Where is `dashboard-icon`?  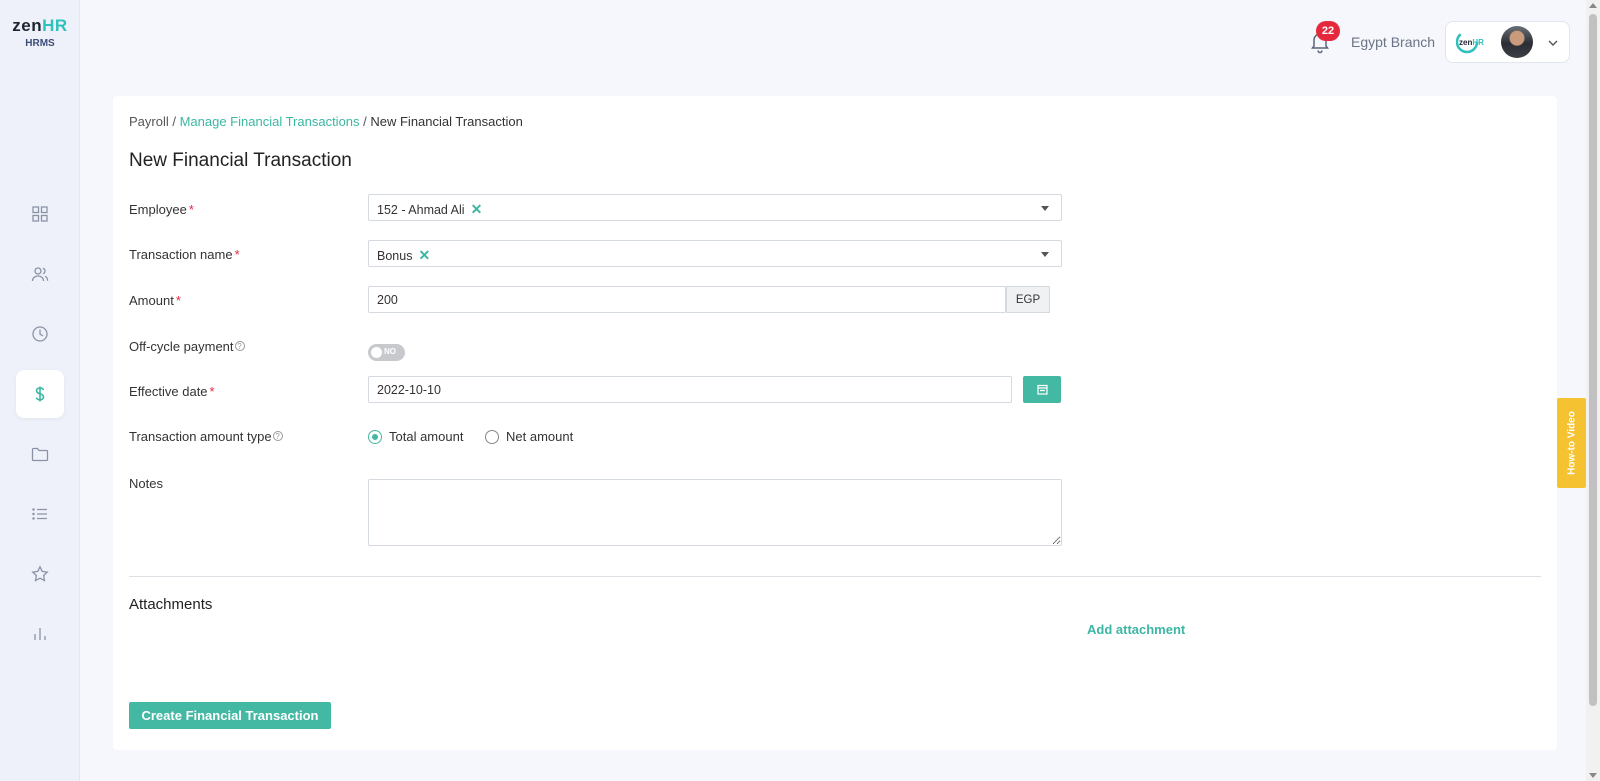
dashboard-icon is located at coordinates (40, 214).